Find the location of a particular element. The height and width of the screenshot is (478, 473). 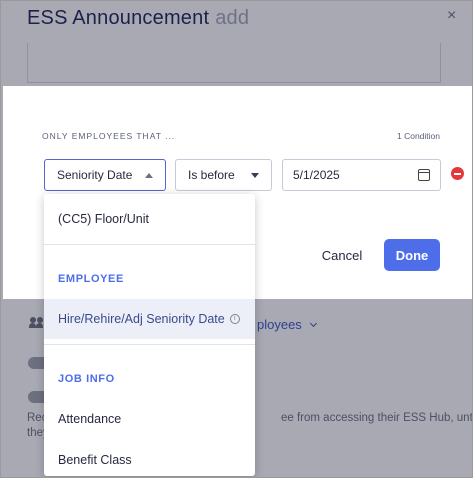

date-input-value: 5/1/2025 is located at coordinates (316, 175).